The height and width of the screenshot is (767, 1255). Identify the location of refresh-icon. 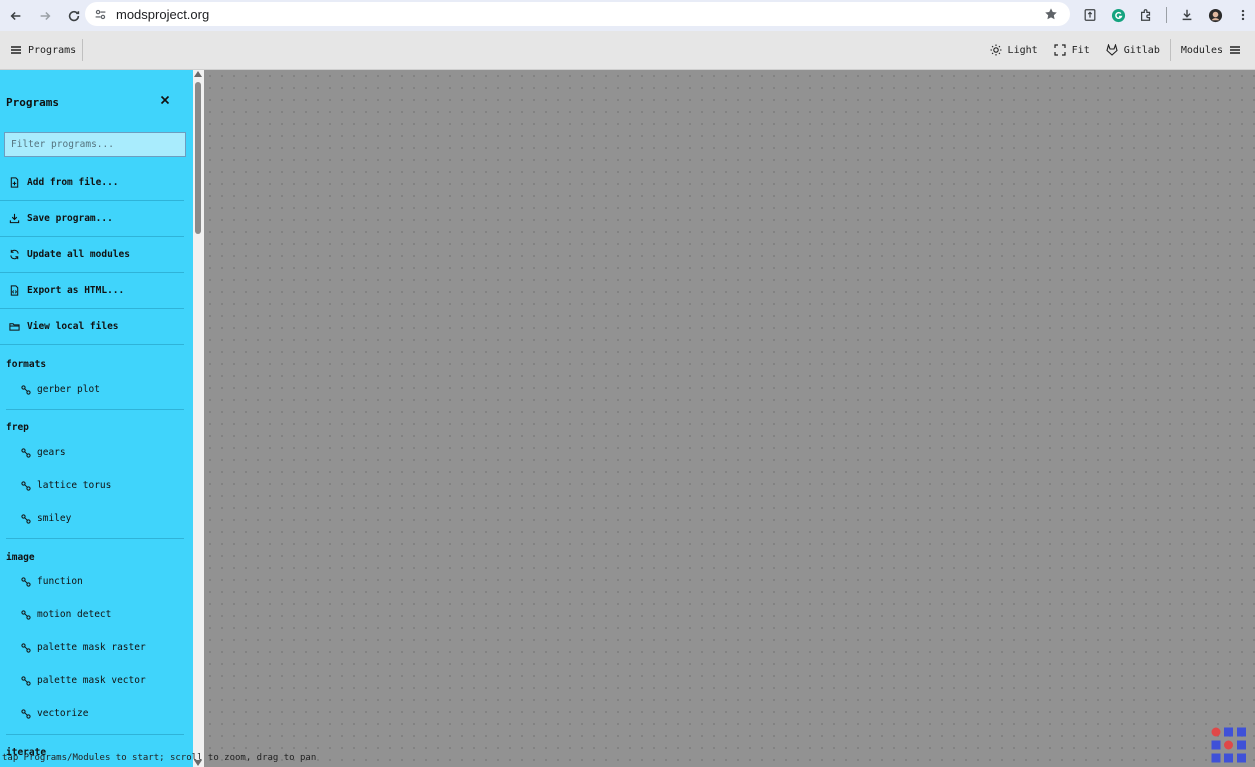
(14, 254).